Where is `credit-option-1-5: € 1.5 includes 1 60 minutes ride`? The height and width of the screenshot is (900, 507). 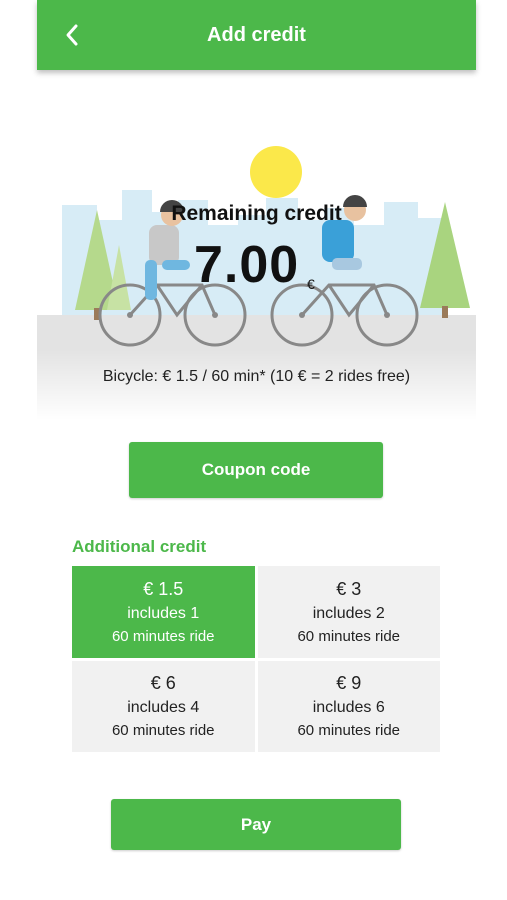
credit-option-1-5: € 1.5 includes 1 60 minutes ride is located at coordinates (163, 612).